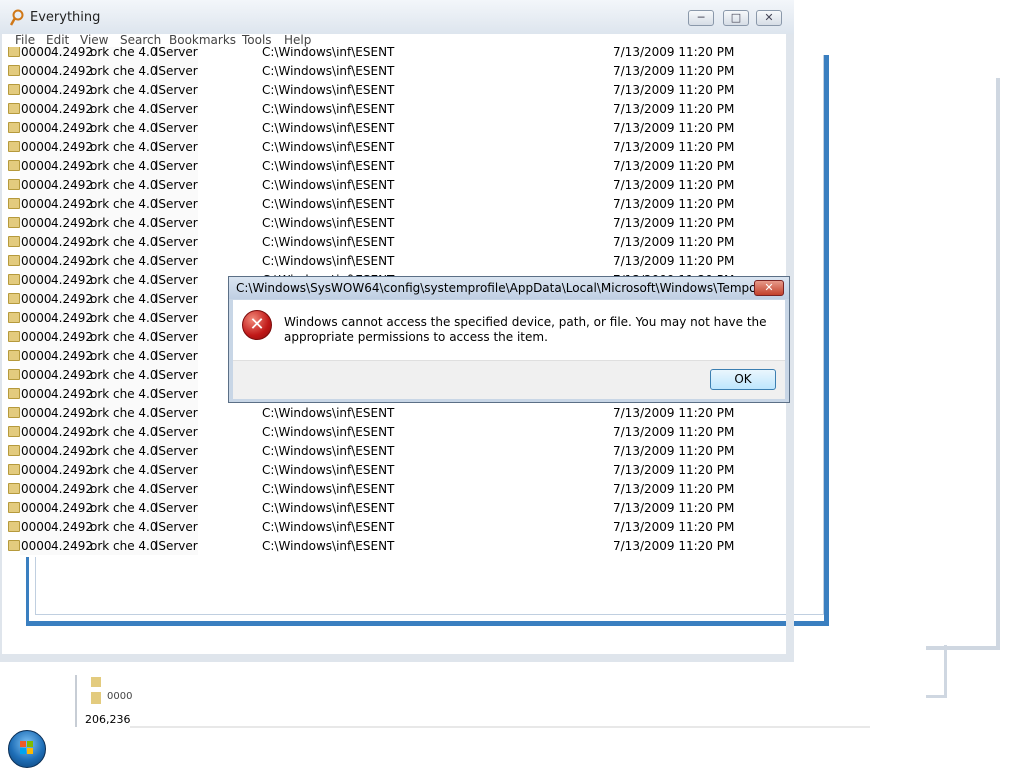 This screenshot has width=1024, height=768. What do you see at coordinates (94, 40) in the screenshot?
I see `menu-view: View` at bounding box center [94, 40].